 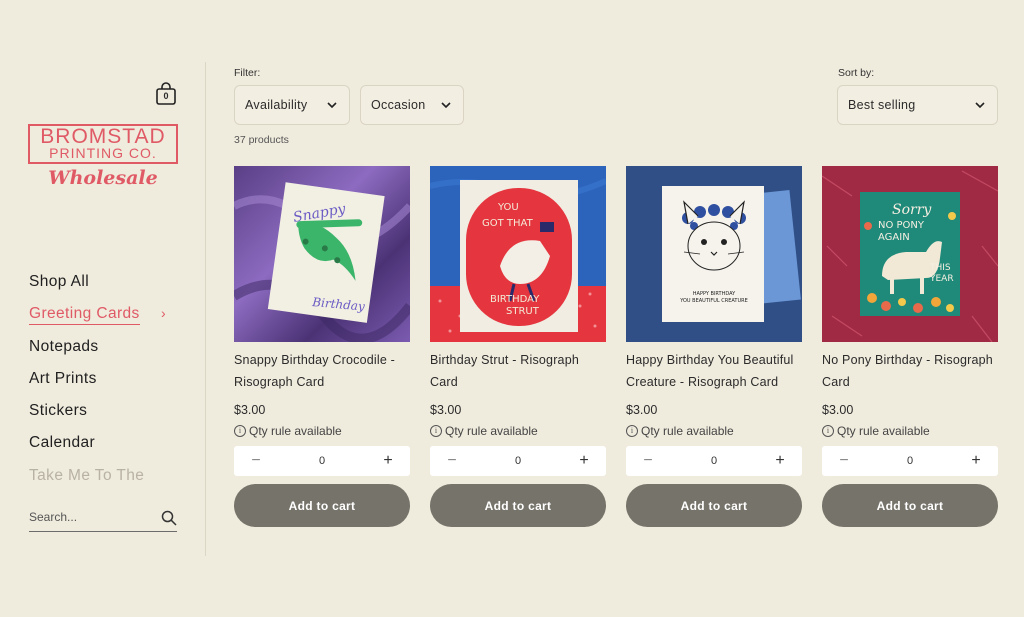 What do you see at coordinates (169, 518) in the screenshot?
I see `search-icon` at bounding box center [169, 518].